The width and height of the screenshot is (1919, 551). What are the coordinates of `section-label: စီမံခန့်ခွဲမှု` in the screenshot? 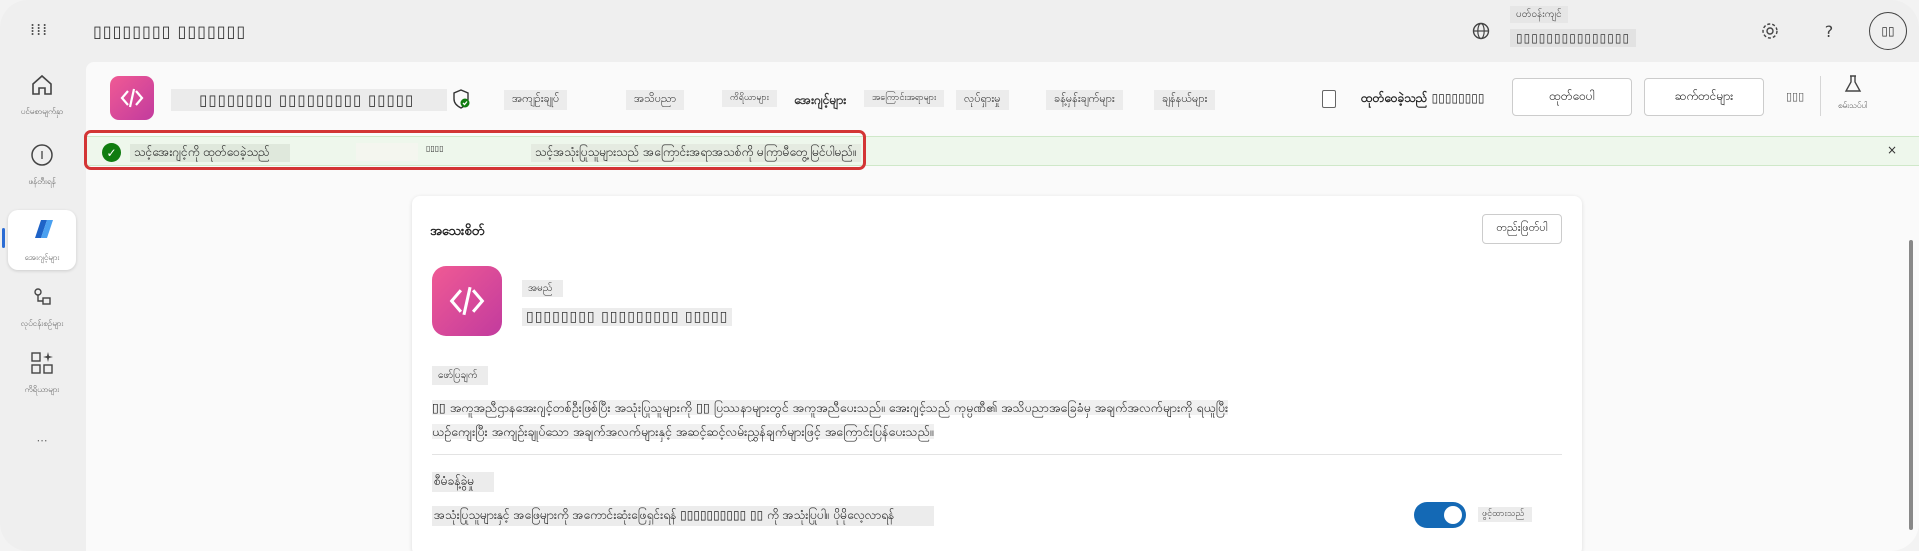 It's located at (463, 482).